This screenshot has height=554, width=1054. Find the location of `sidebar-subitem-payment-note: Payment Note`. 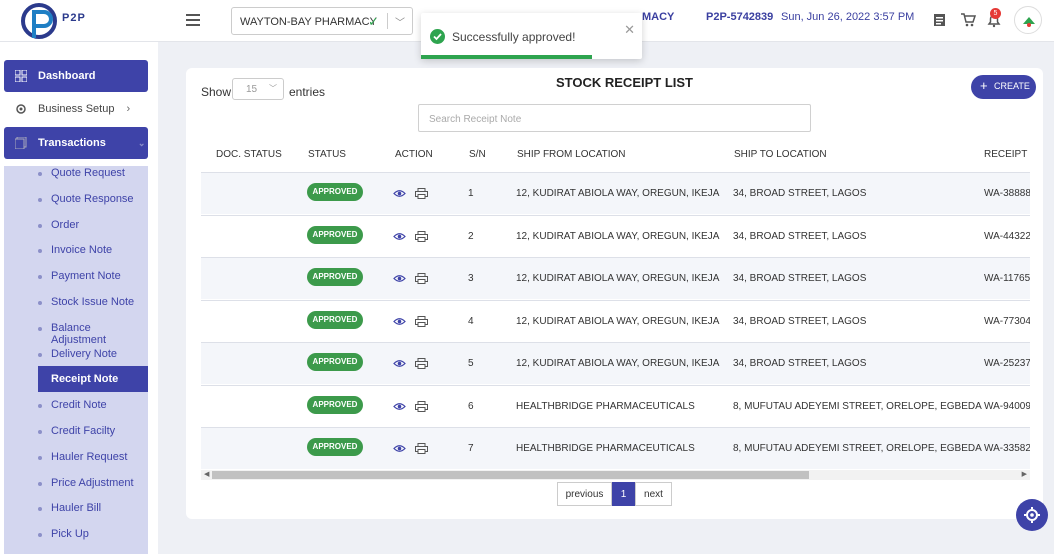

sidebar-subitem-payment-note: Payment Note is located at coordinates (93, 276).